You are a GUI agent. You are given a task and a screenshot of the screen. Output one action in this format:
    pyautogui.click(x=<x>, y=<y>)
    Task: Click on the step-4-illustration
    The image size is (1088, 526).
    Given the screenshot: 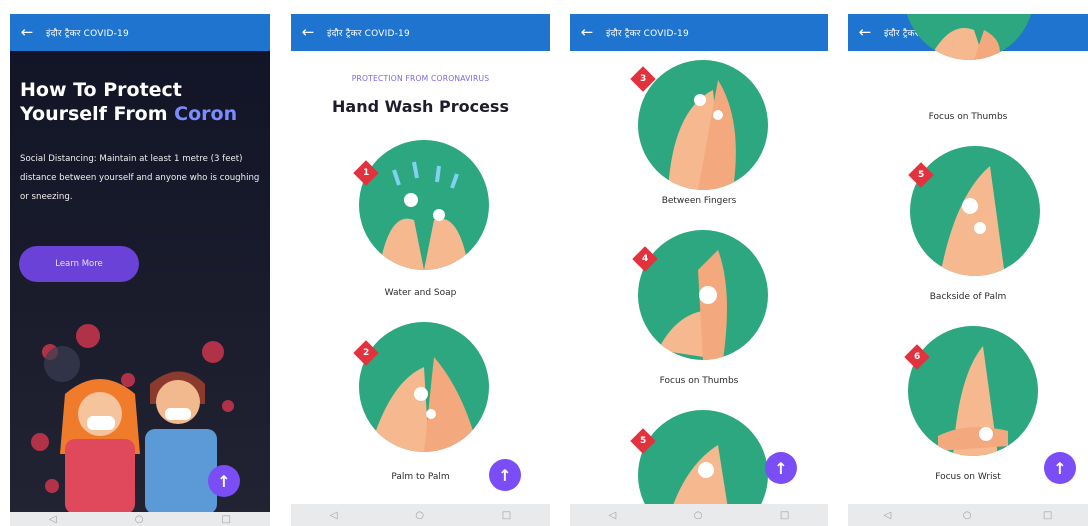 What is the action you would take?
    pyautogui.click(x=703, y=295)
    